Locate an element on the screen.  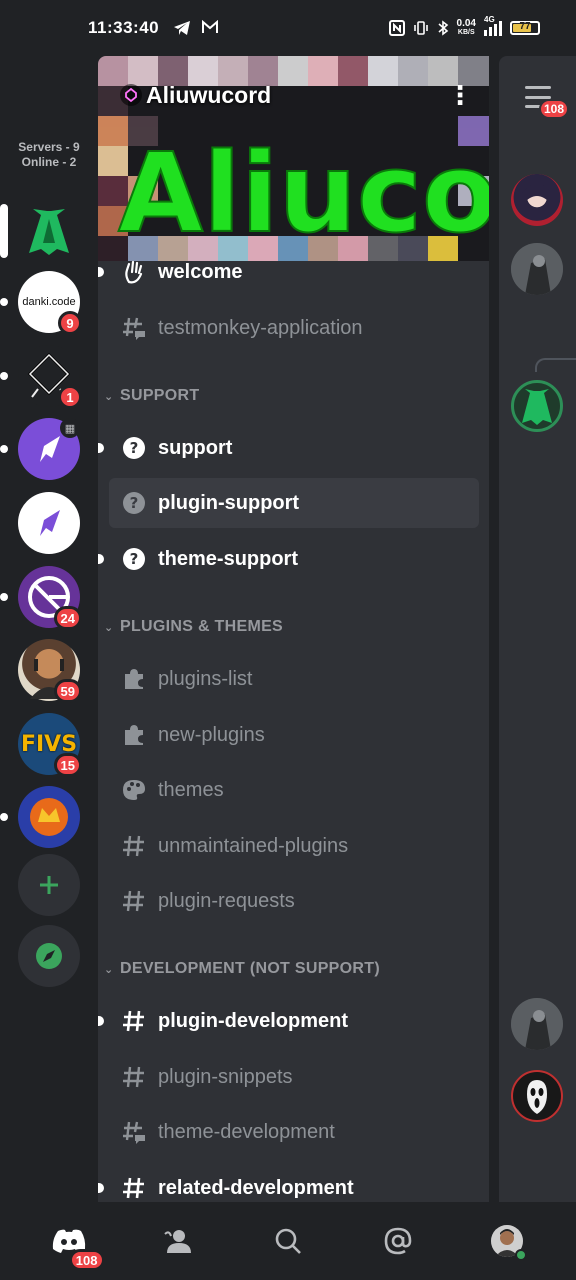
net-speed-unit: KB/S is located at coordinates (466, 32).